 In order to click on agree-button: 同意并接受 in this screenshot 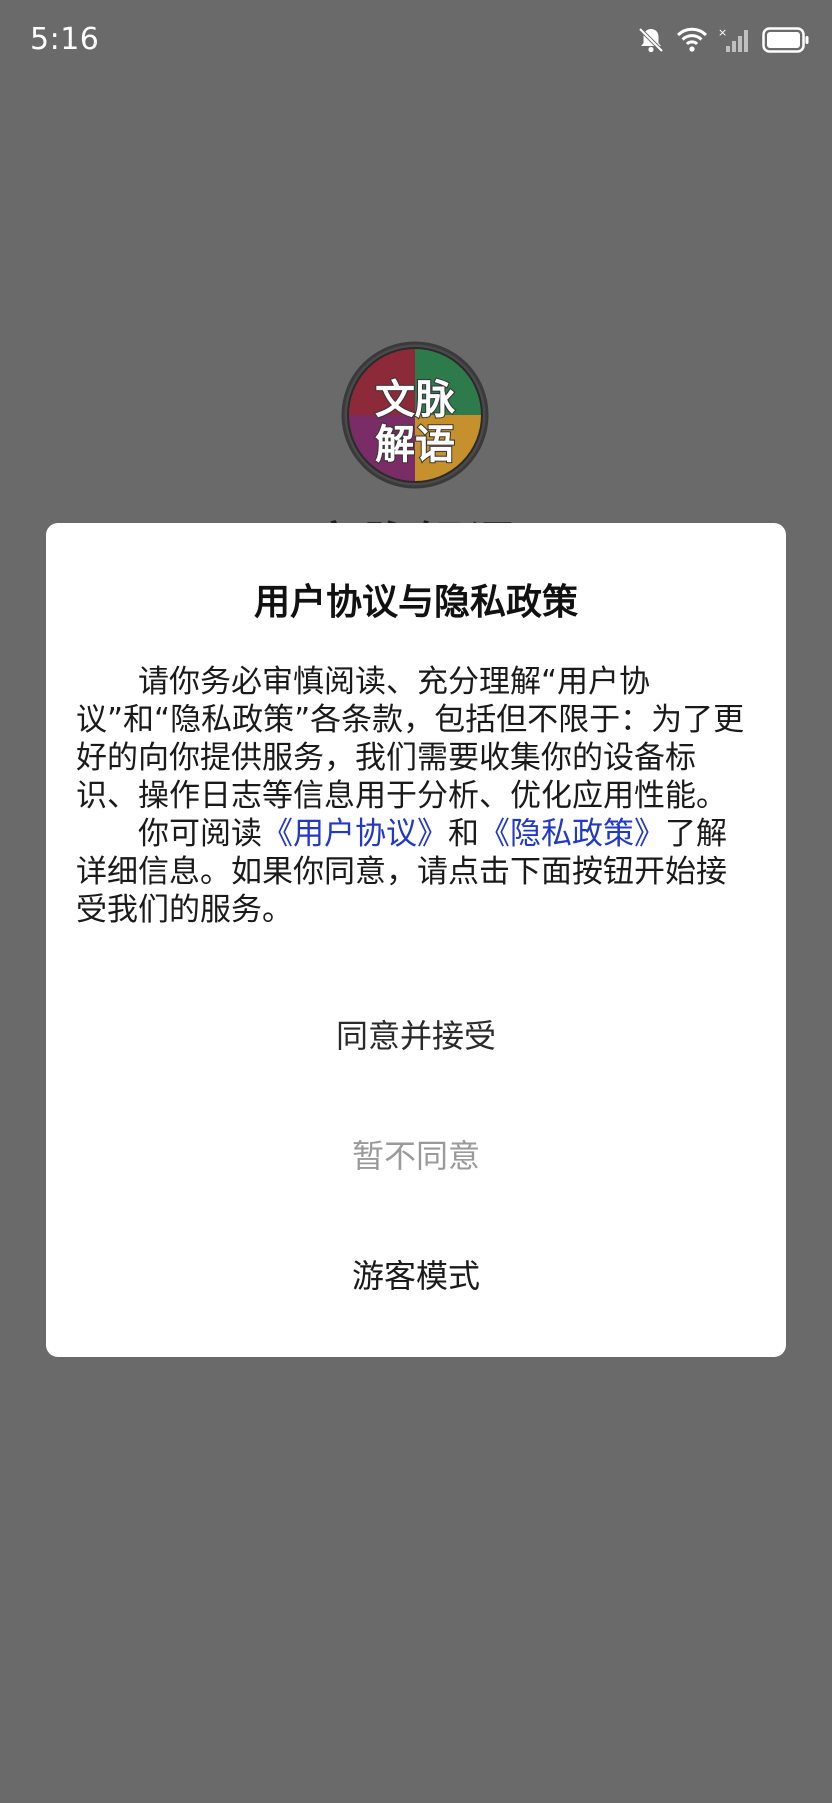, I will do `click(416, 1036)`.